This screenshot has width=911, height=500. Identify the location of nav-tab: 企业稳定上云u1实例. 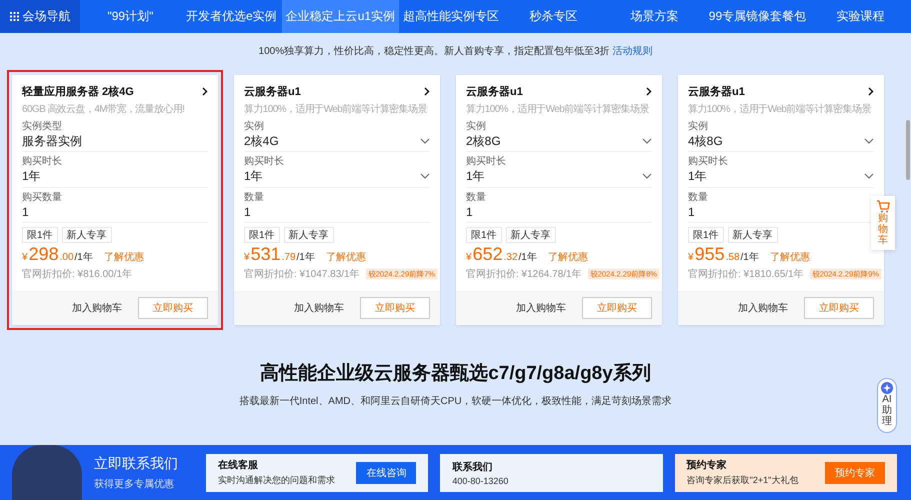
(341, 16).